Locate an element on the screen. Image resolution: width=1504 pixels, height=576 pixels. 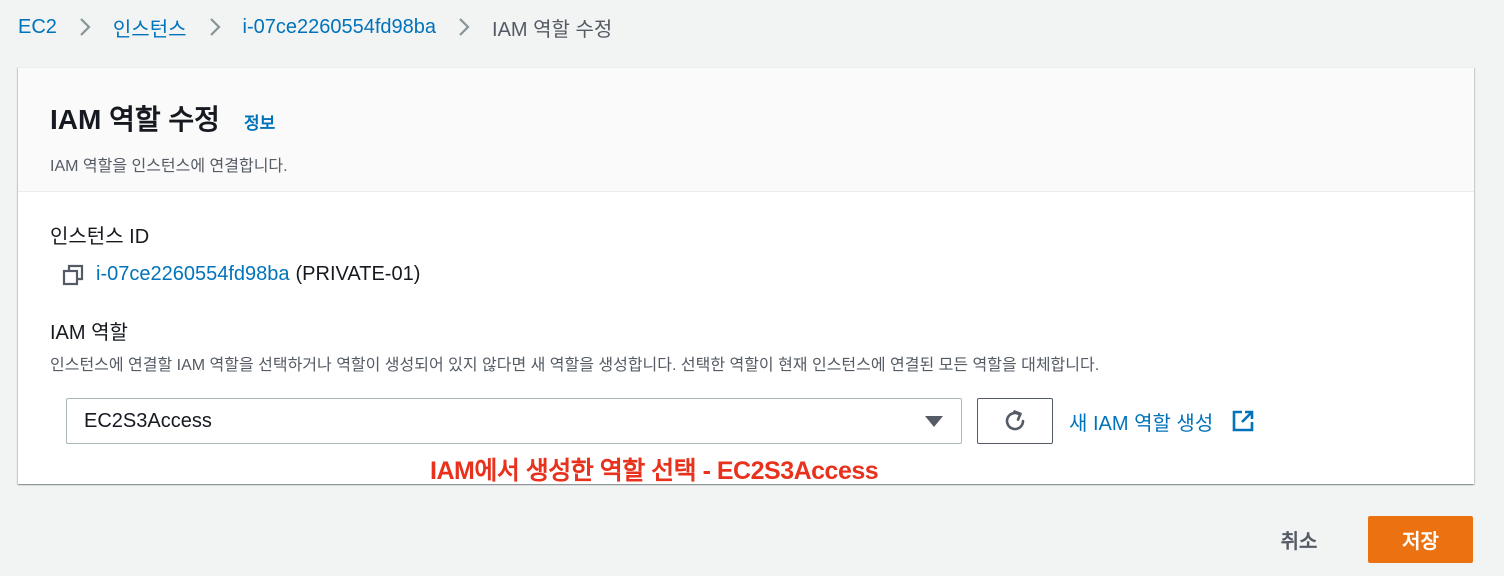
page-title: IAM 역할 수정 is located at coordinates (135, 119).